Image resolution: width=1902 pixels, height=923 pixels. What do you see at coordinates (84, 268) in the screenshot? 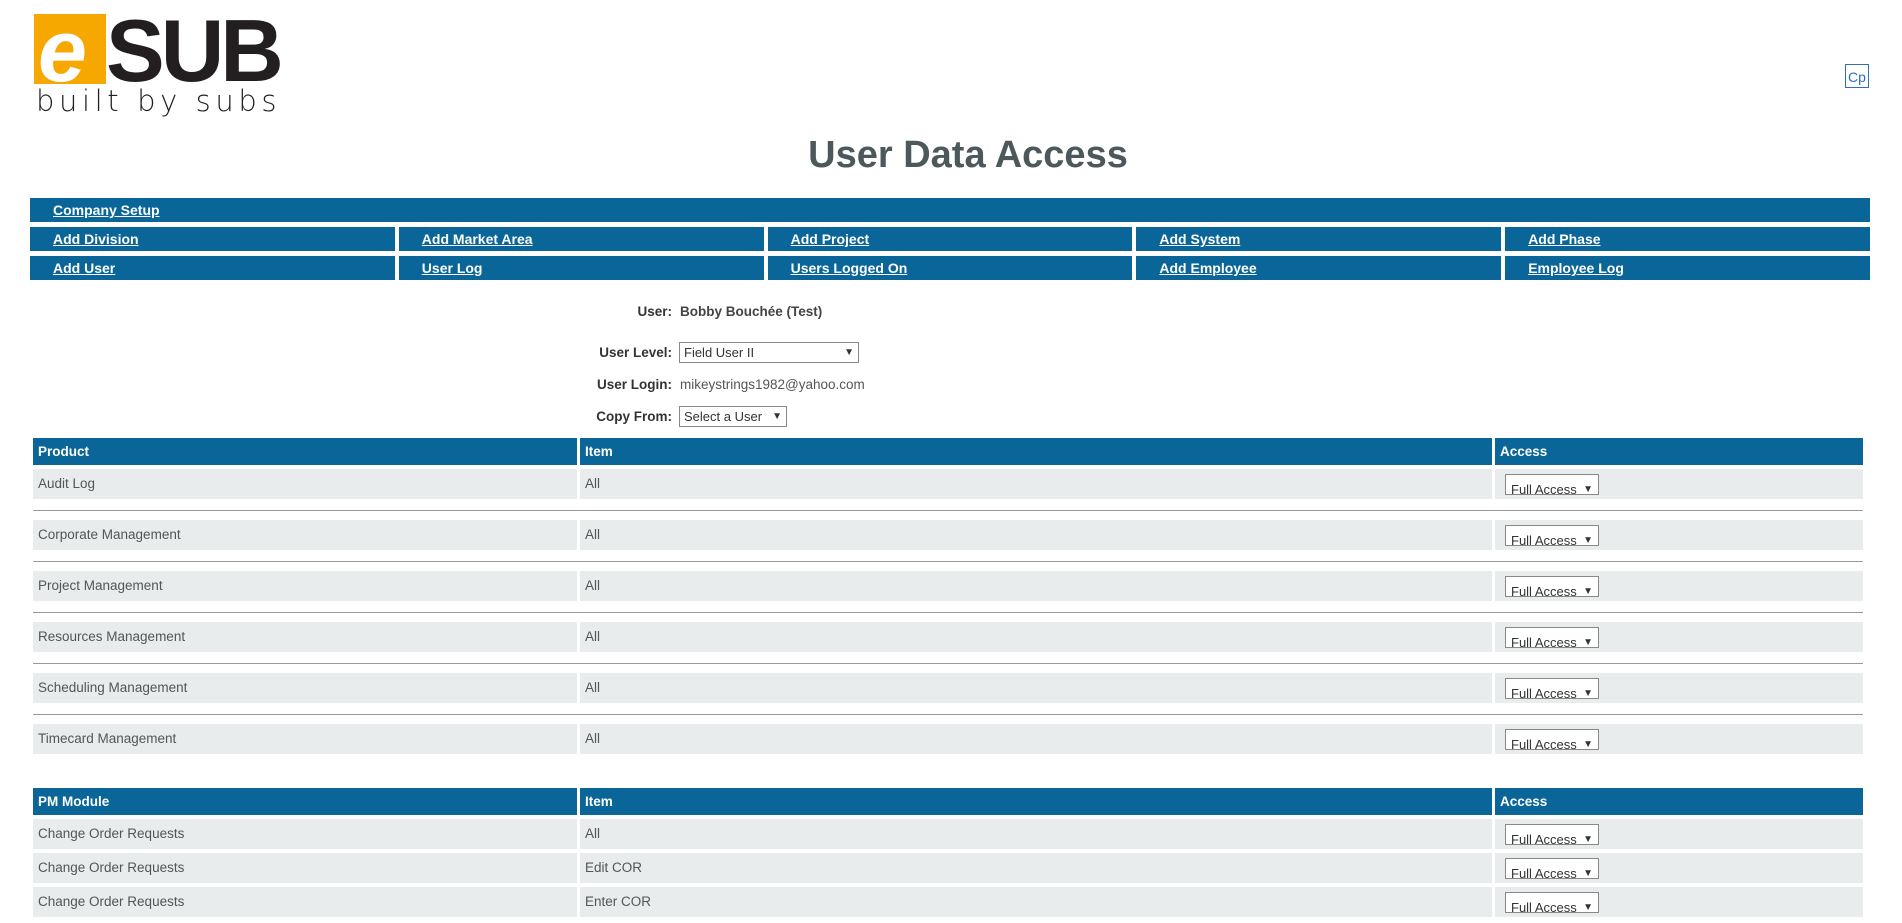
I see `add-user-link: Add User` at bounding box center [84, 268].